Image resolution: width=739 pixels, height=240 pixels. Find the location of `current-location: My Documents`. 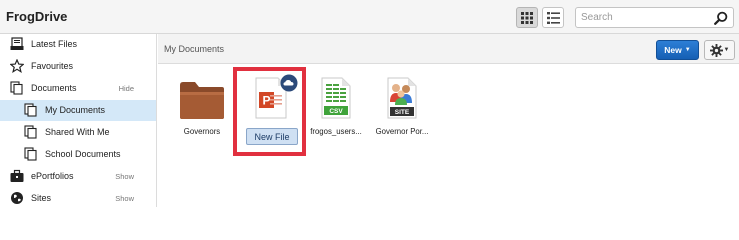

current-location: My Documents is located at coordinates (194, 49).